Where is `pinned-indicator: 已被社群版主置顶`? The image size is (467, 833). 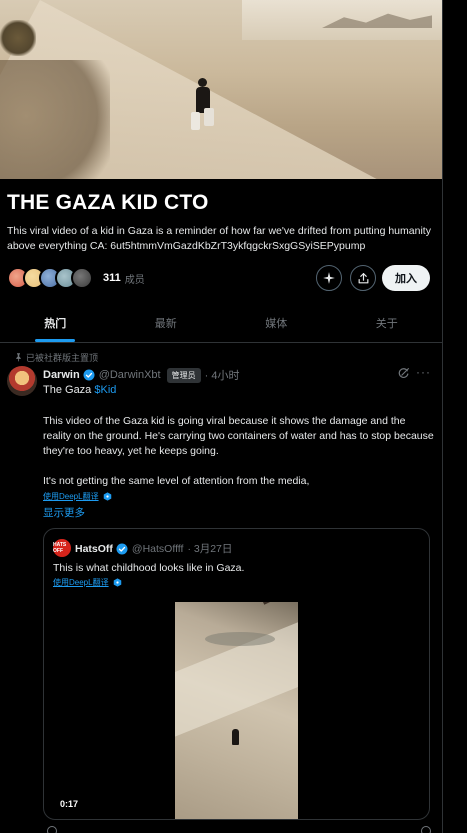
pinned-indicator: 已被社群版主置顶 is located at coordinates (57, 357).